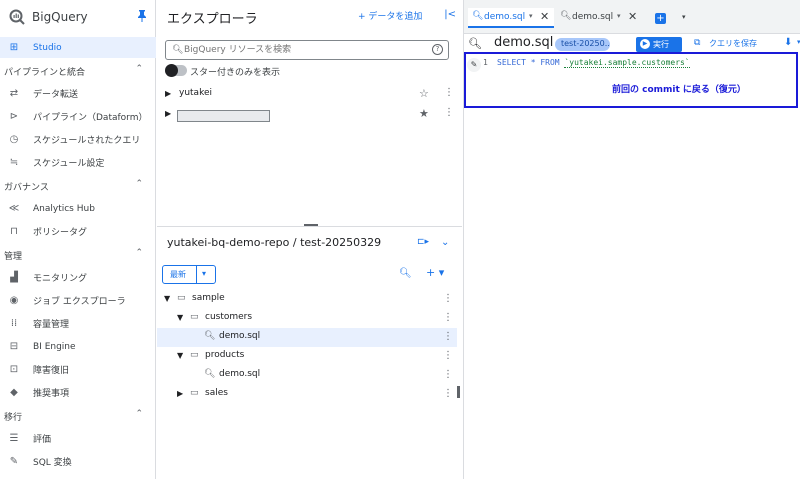  Describe the element at coordinates (631, 80) in the screenshot. I see `annotation-box: 前回の commit に戻る（復元）` at that location.